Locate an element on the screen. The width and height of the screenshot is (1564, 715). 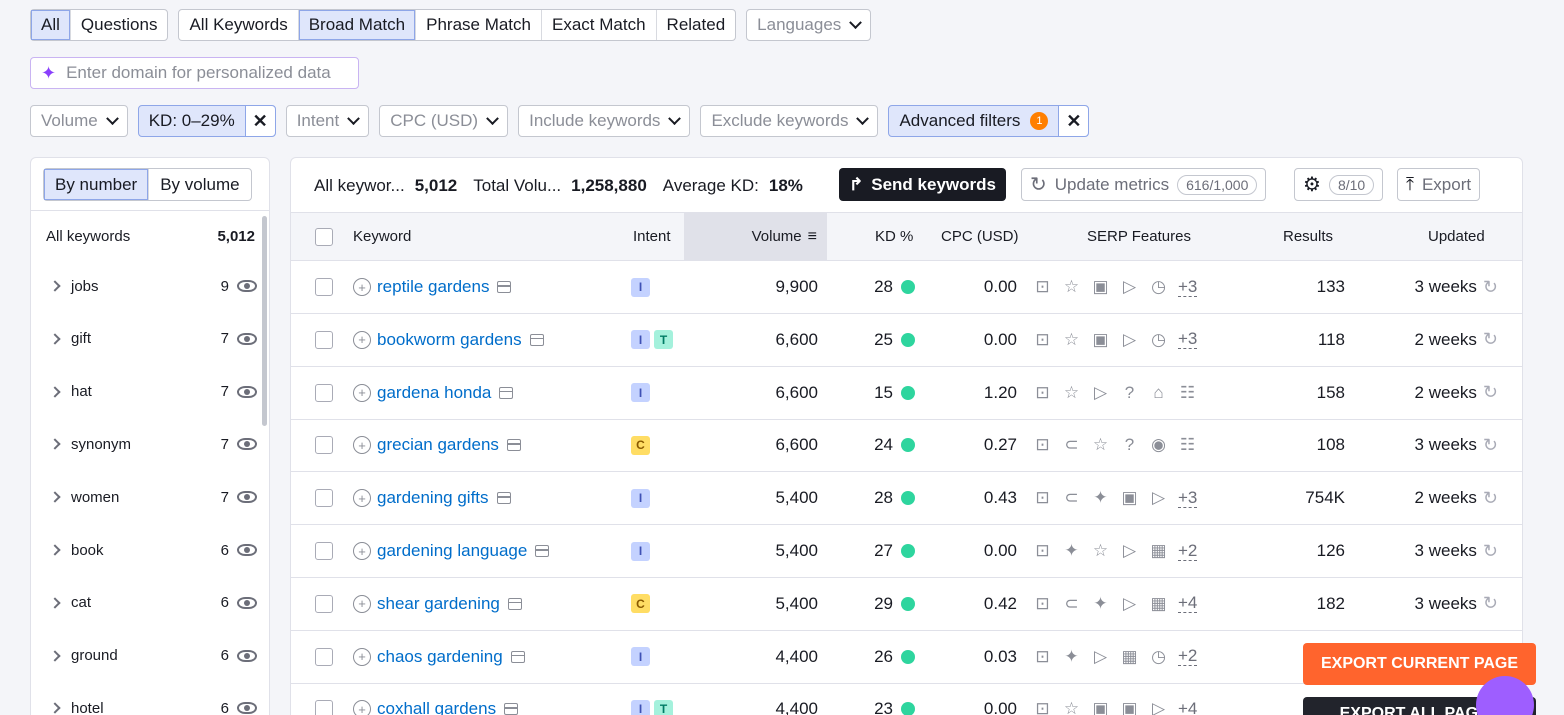
select-all-checkbox is located at coordinates (324, 236).